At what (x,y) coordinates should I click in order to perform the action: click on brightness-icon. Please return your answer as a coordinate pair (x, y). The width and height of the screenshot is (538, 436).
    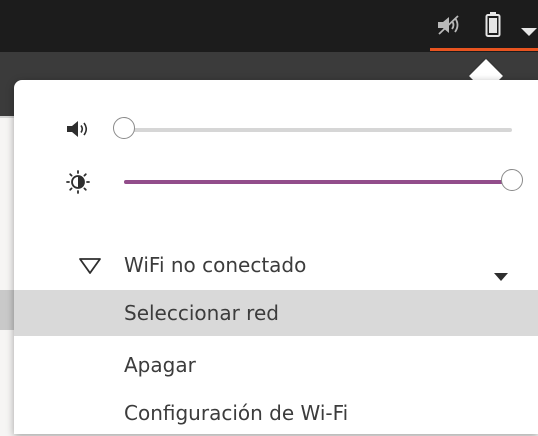
    Looking at the image, I should click on (78, 182).